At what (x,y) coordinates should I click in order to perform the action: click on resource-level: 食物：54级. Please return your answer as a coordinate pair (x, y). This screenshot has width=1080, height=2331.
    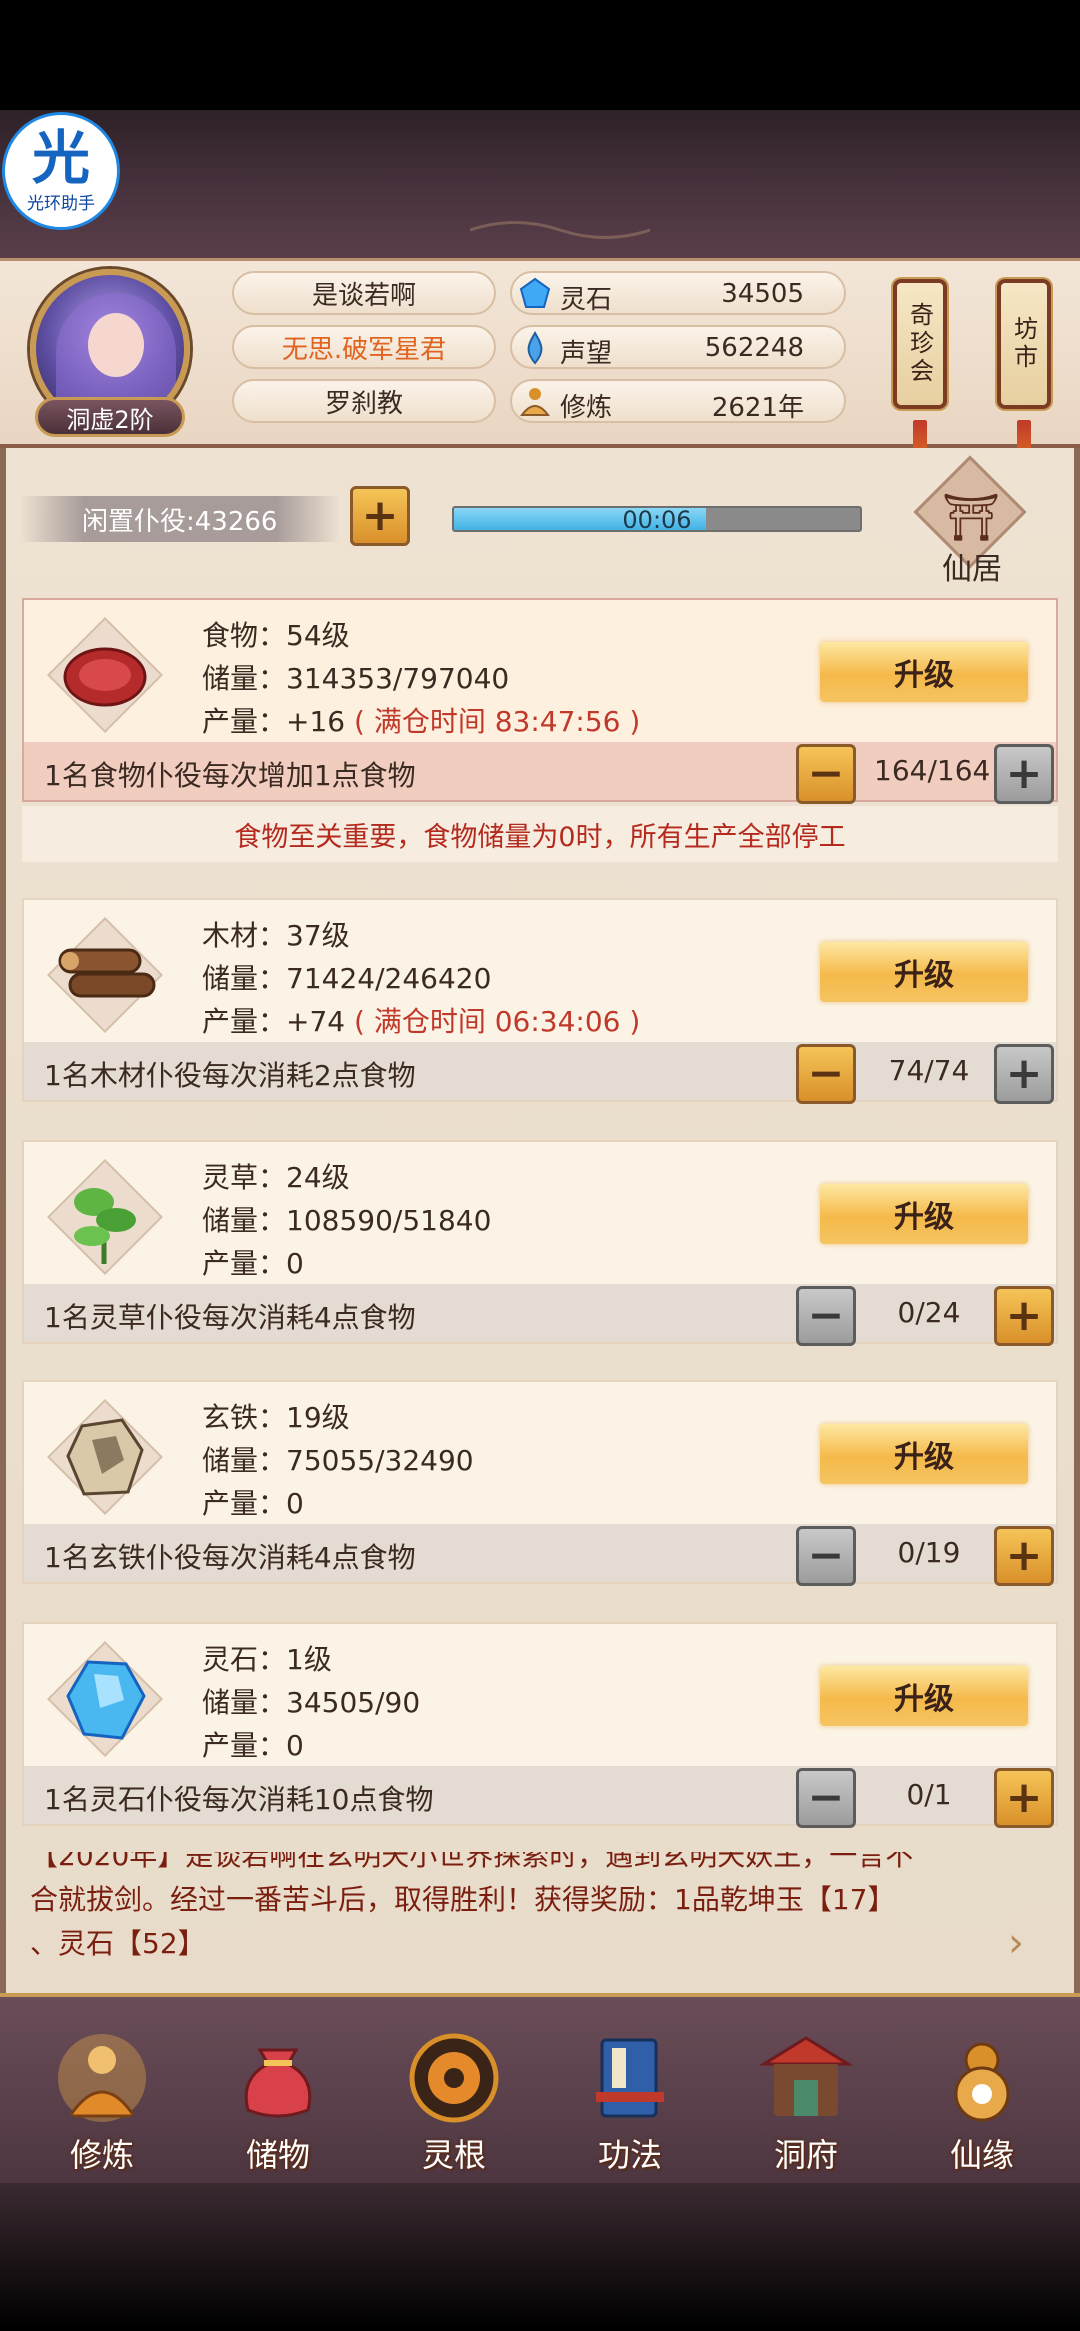
    Looking at the image, I should click on (276, 635).